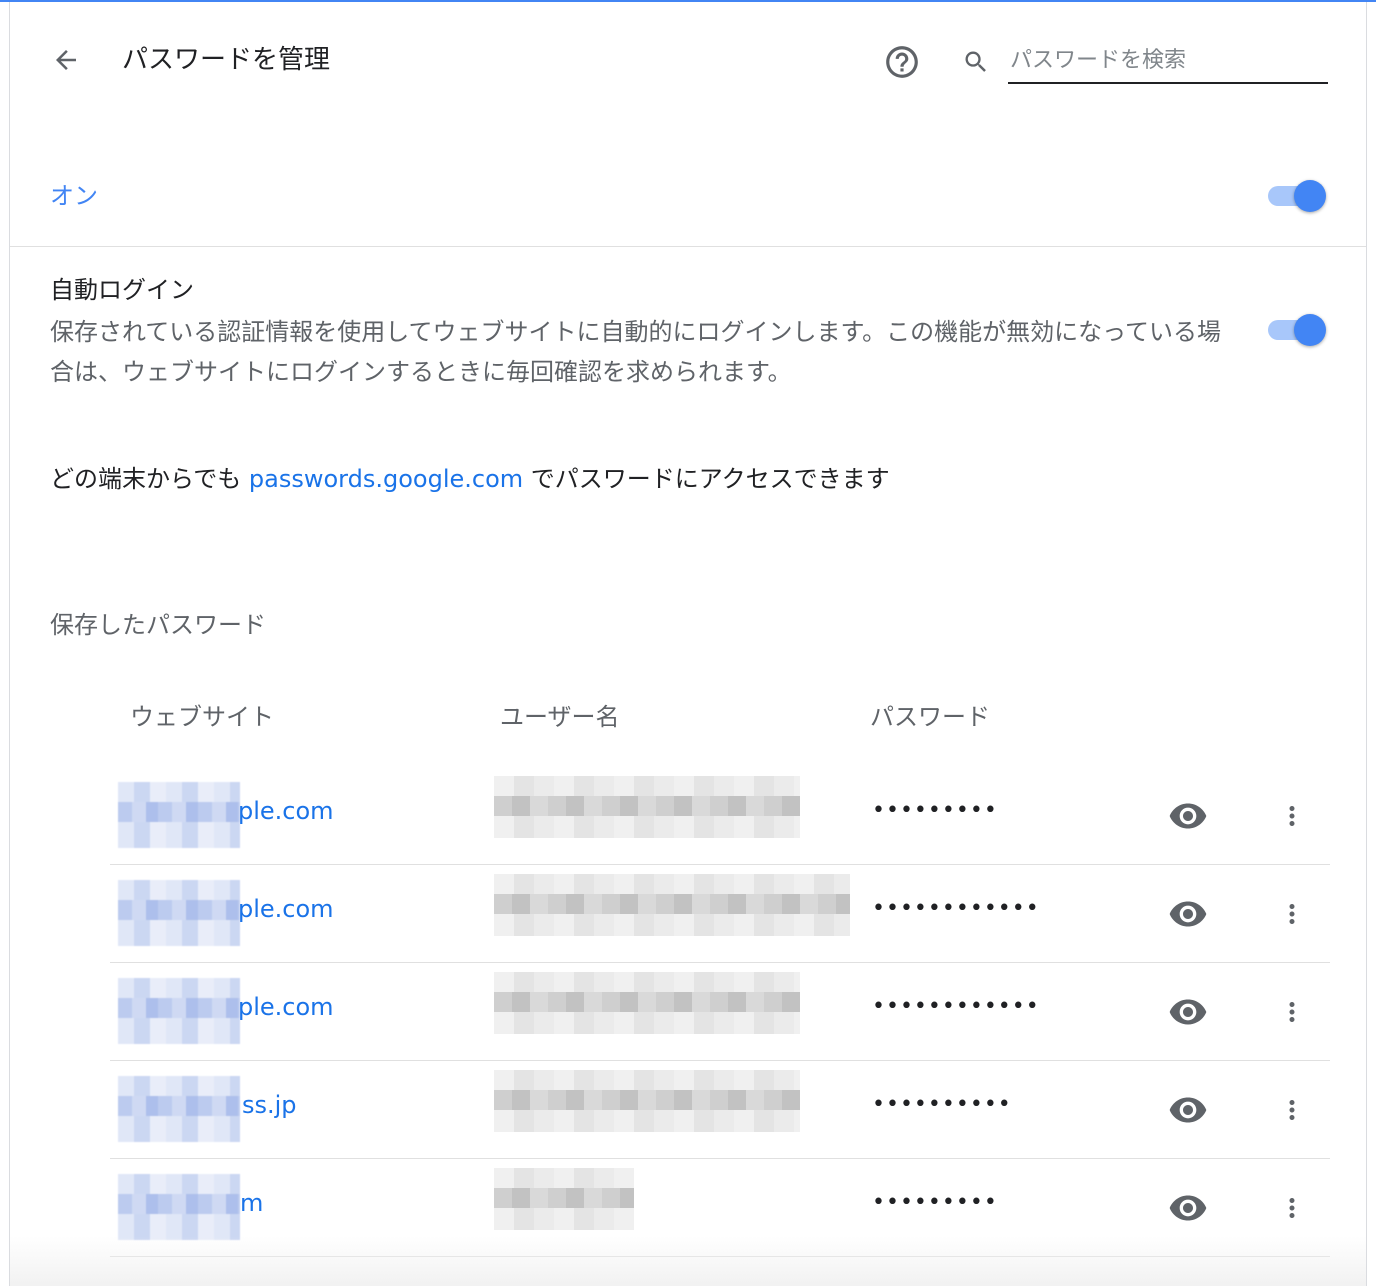  I want to click on save-passwords-toggle, so click(1298, 196).